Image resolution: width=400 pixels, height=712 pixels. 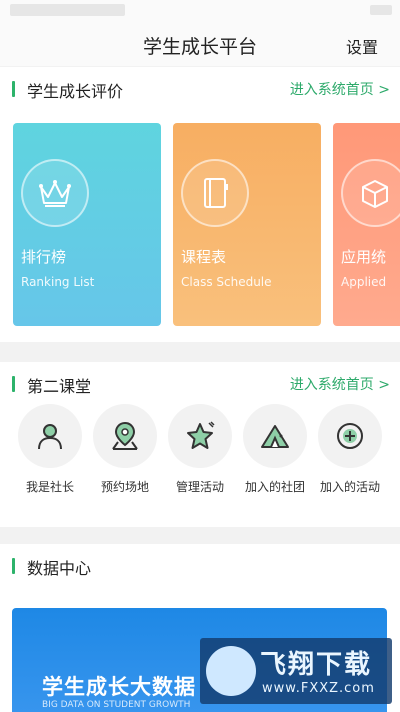 I want to click on watermark-logo-icon, so click(x=231, y=671).